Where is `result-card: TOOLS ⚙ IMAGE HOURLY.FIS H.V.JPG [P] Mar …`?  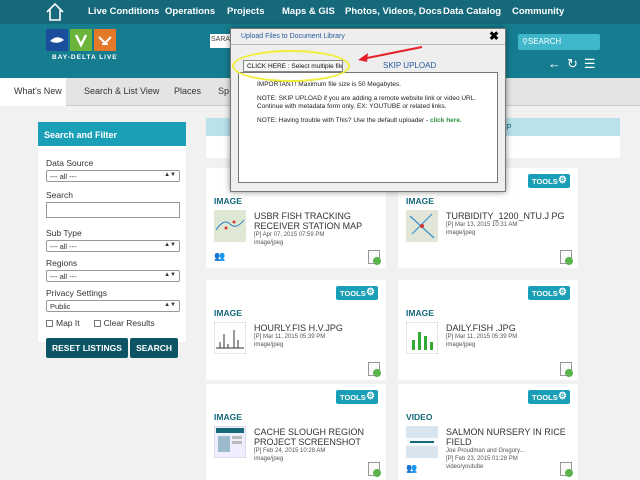 result-card: TOOLS ⚙ IMAGE HOURLY.FIS H.V.JPG [P] Mar … is located at coordinates (296, 330).